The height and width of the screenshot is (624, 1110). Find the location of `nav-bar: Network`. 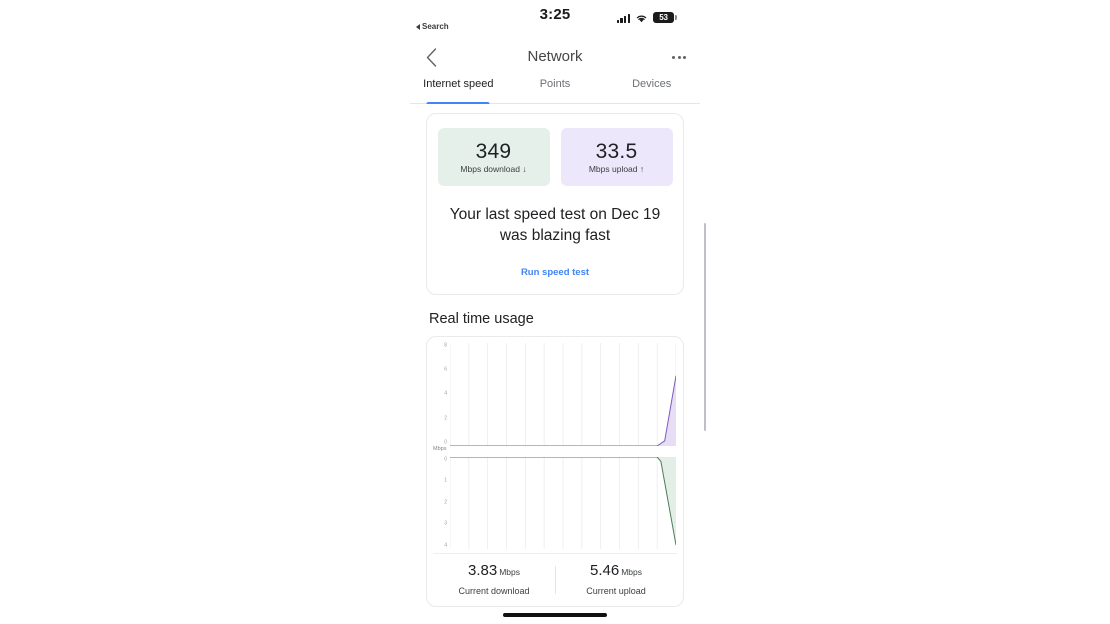

nav-bar: Network is located at coordinates (555, 58).